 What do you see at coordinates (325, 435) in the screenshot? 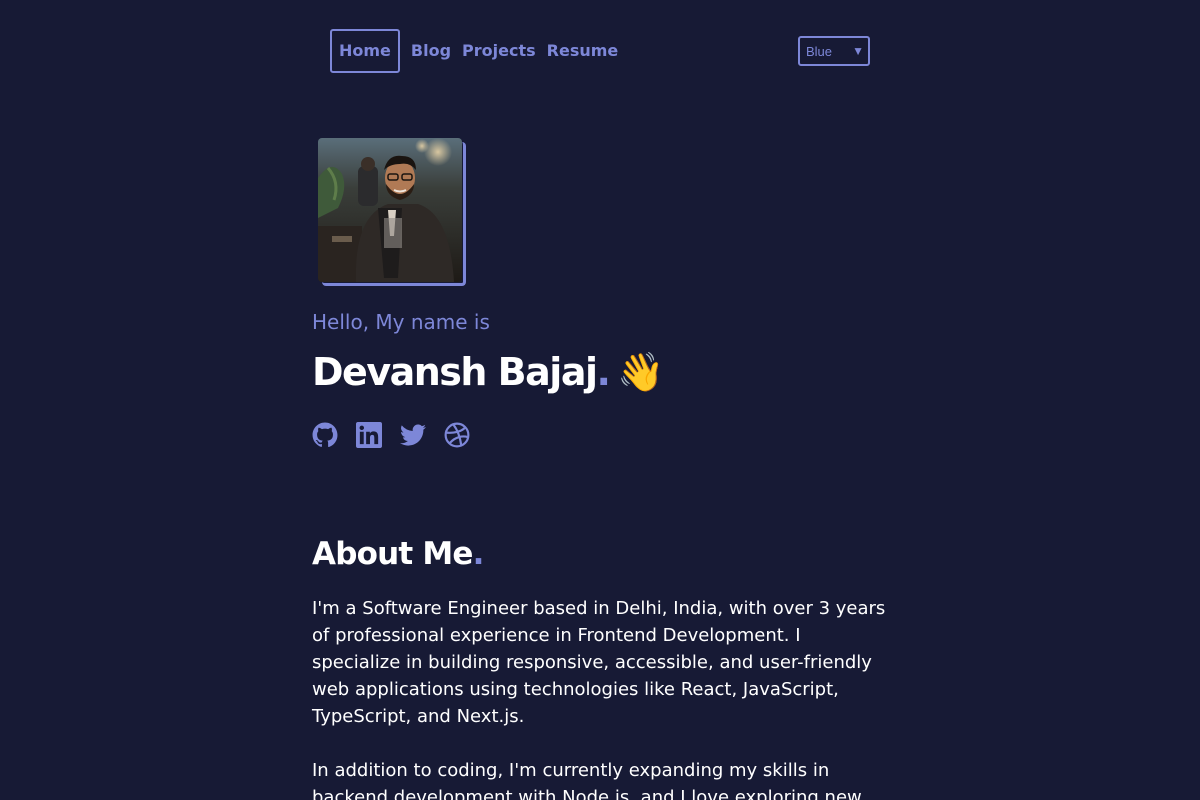
I see `github-icon` at bounding box center [325, 435].